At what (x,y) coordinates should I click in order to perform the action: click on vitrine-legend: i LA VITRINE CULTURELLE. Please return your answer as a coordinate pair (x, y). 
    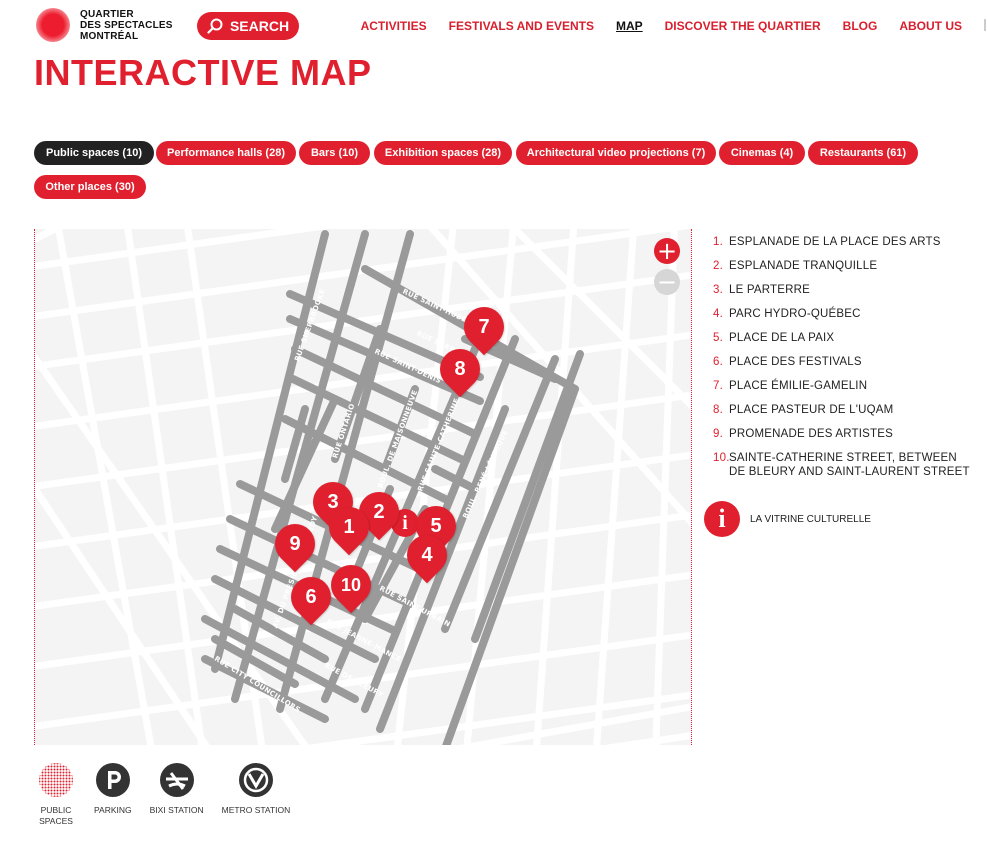
    Looking at the image, I should click on (787, 519).